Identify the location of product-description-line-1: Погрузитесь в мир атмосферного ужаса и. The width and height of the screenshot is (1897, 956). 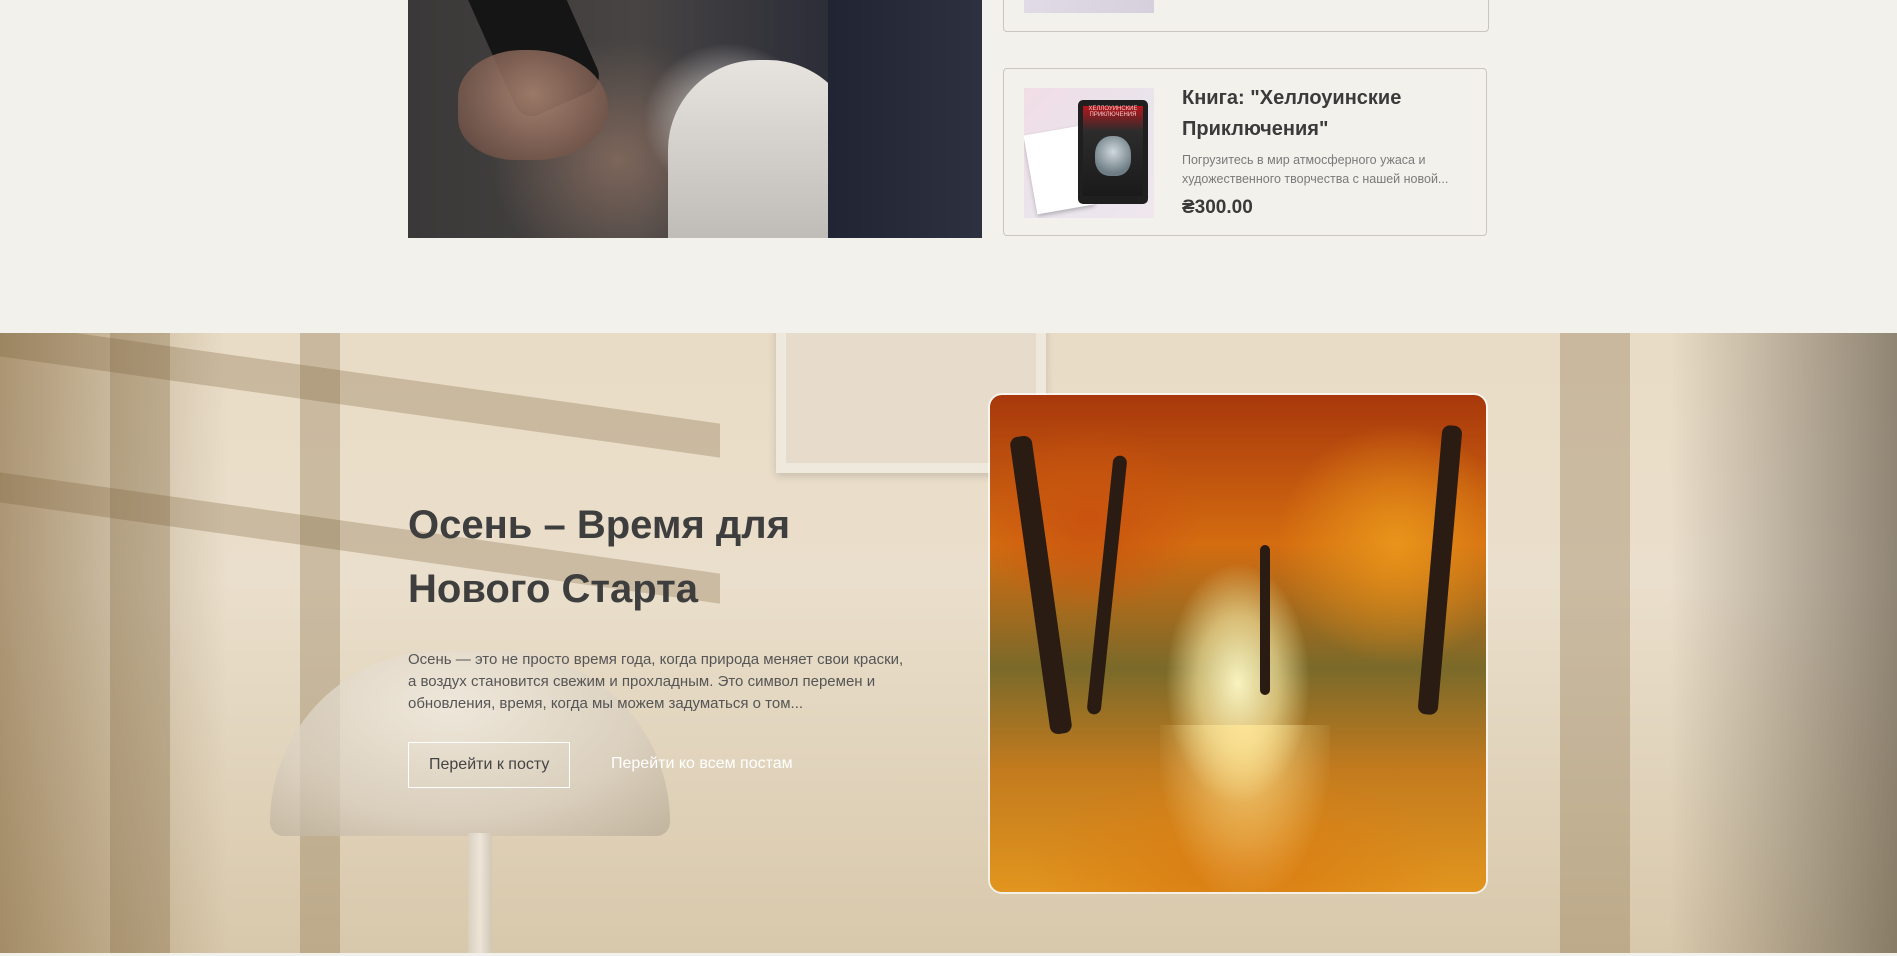
(1304, 160).